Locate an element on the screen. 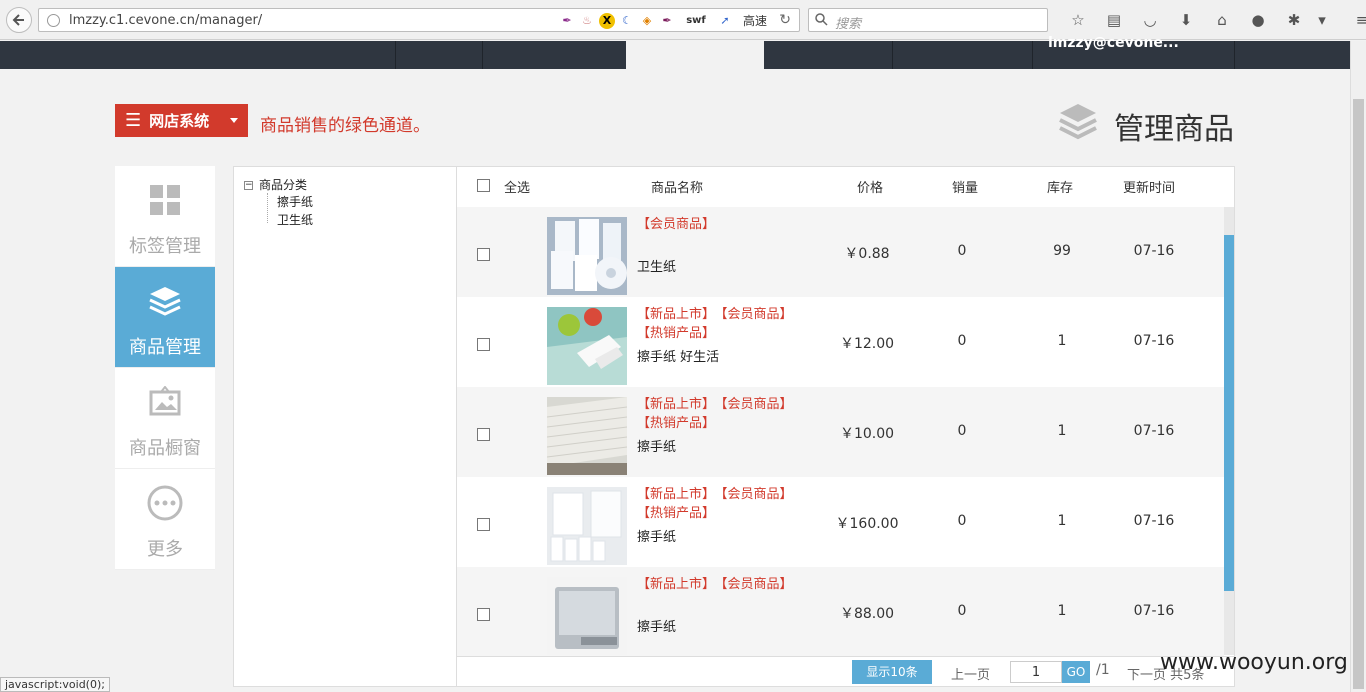 The image size is (1366, 692). product-price: ￥88.00 is located at coordinates (867, 614).